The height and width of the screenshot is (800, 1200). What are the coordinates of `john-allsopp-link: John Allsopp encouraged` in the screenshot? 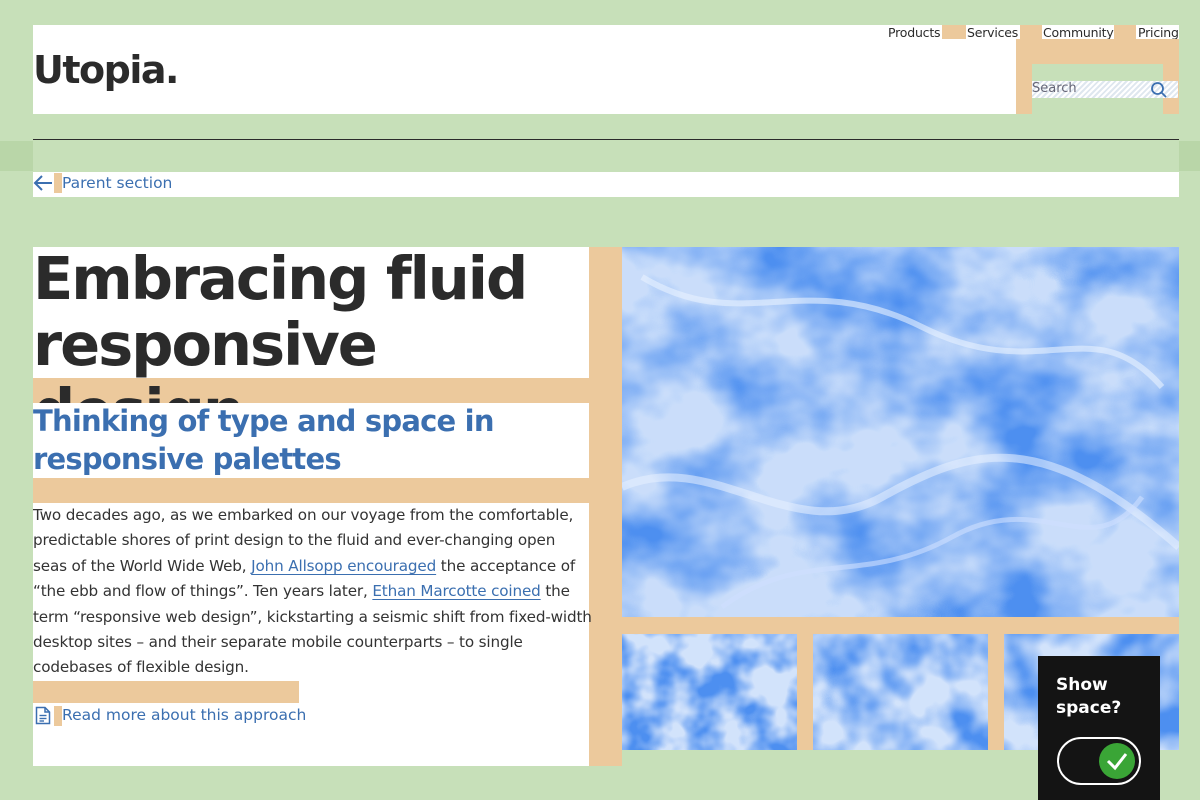 It's located at (343, 566).